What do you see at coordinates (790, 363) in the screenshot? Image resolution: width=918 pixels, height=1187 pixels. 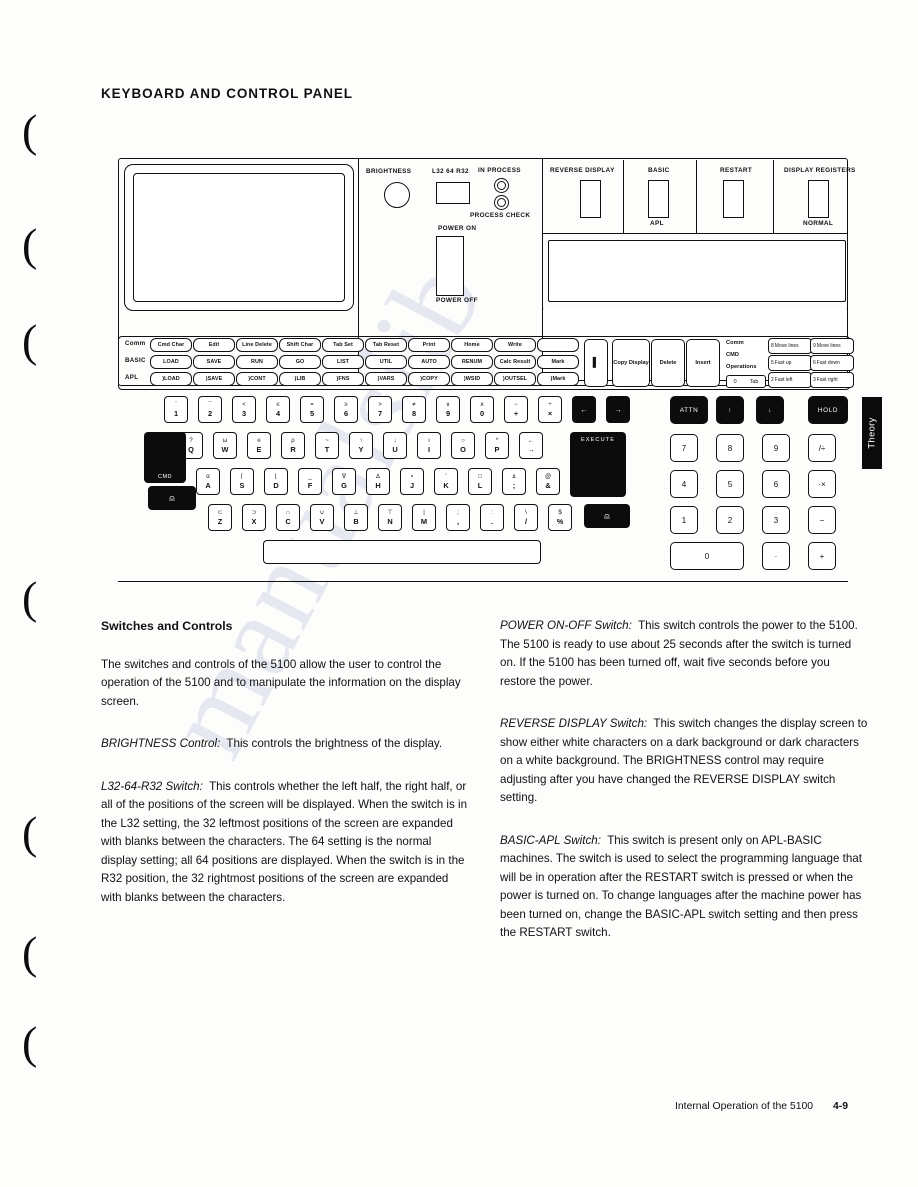 I see `cmd-fast-up-key: 5 Fast up` at bounding box center [790, 363].